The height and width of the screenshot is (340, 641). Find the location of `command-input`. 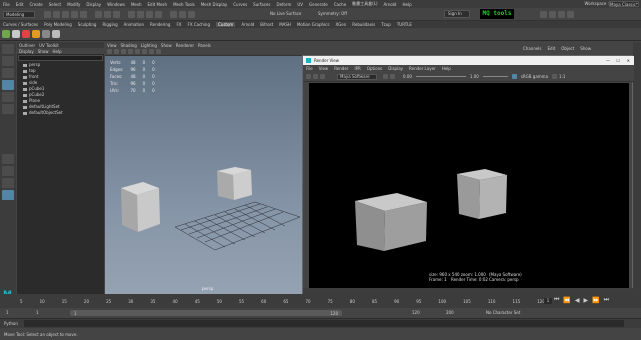

command-input is located at coordinates (324, 323).